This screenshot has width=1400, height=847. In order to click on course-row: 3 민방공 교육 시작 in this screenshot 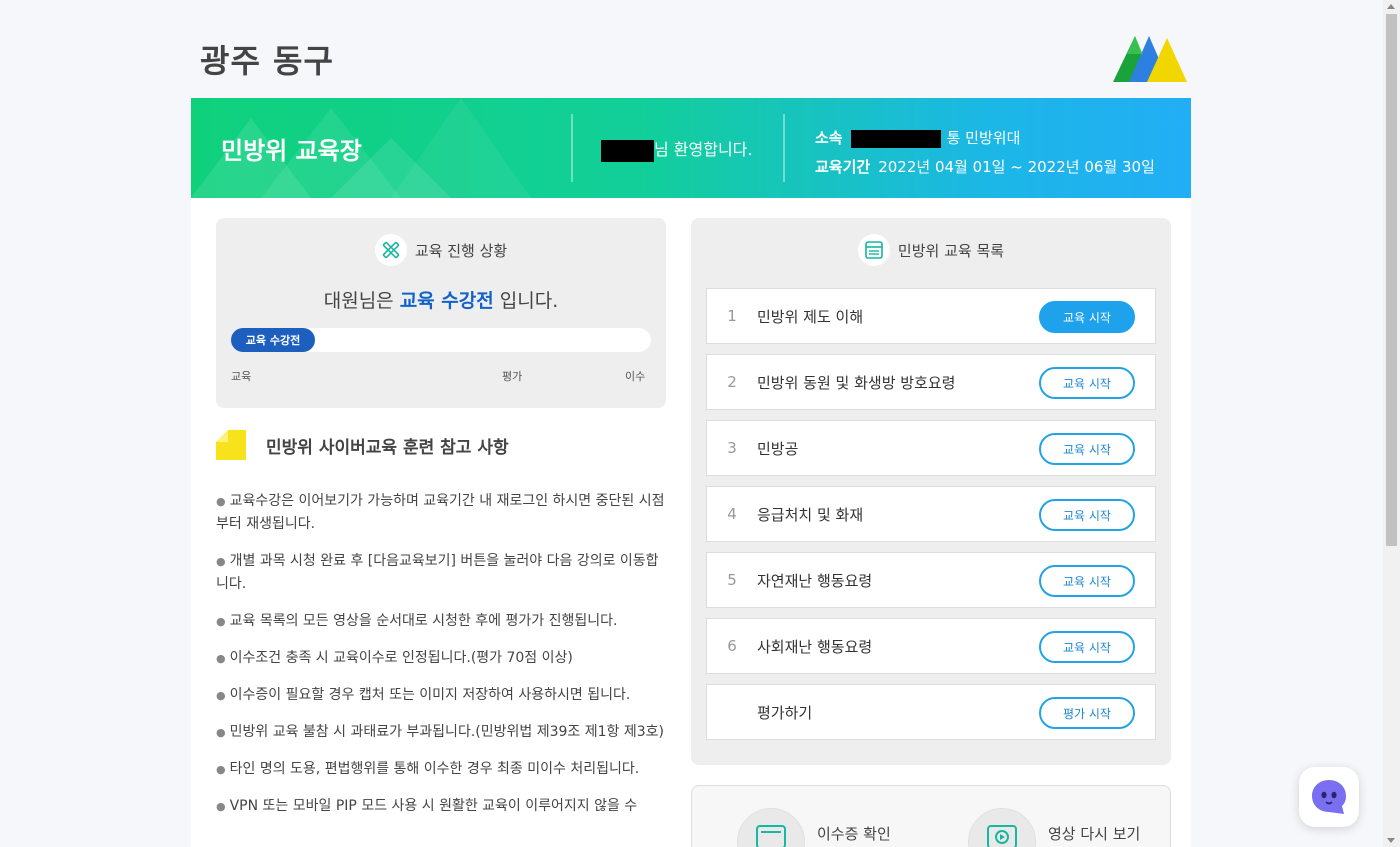, I will do `click(931, 448)`.